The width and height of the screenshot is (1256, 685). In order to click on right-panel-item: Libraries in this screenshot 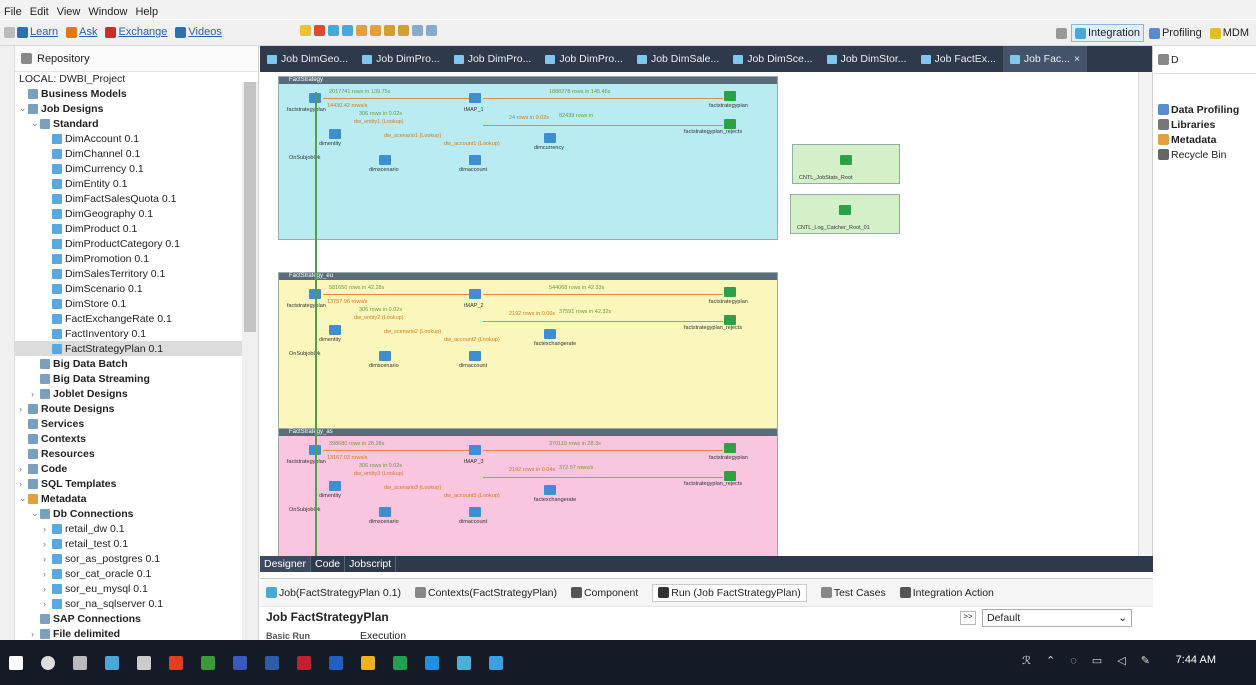, I will do `click(1205, 124)`.